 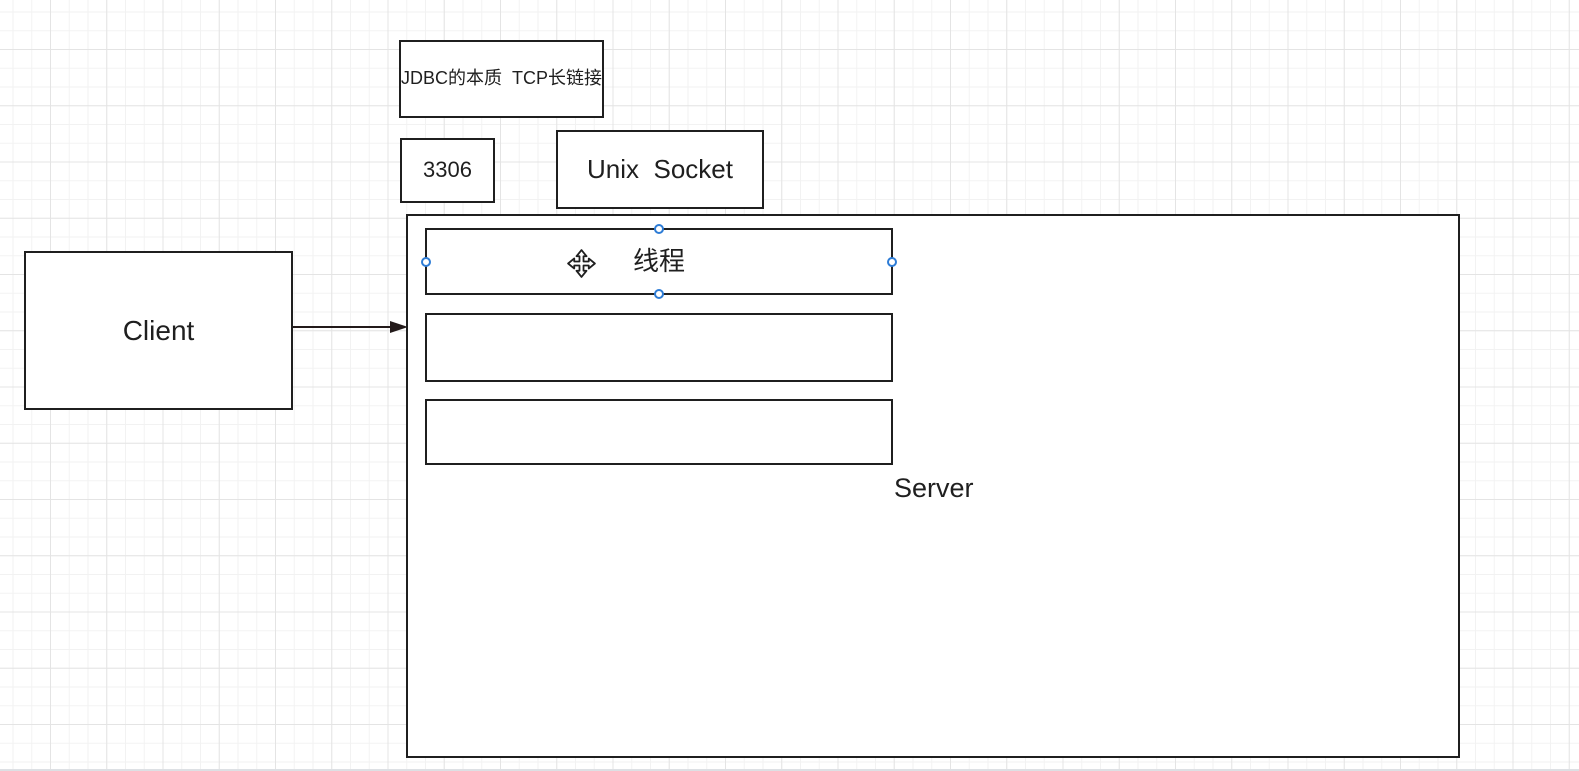 I want to click on thread-shape: 线程, so click(x=659, y=261).